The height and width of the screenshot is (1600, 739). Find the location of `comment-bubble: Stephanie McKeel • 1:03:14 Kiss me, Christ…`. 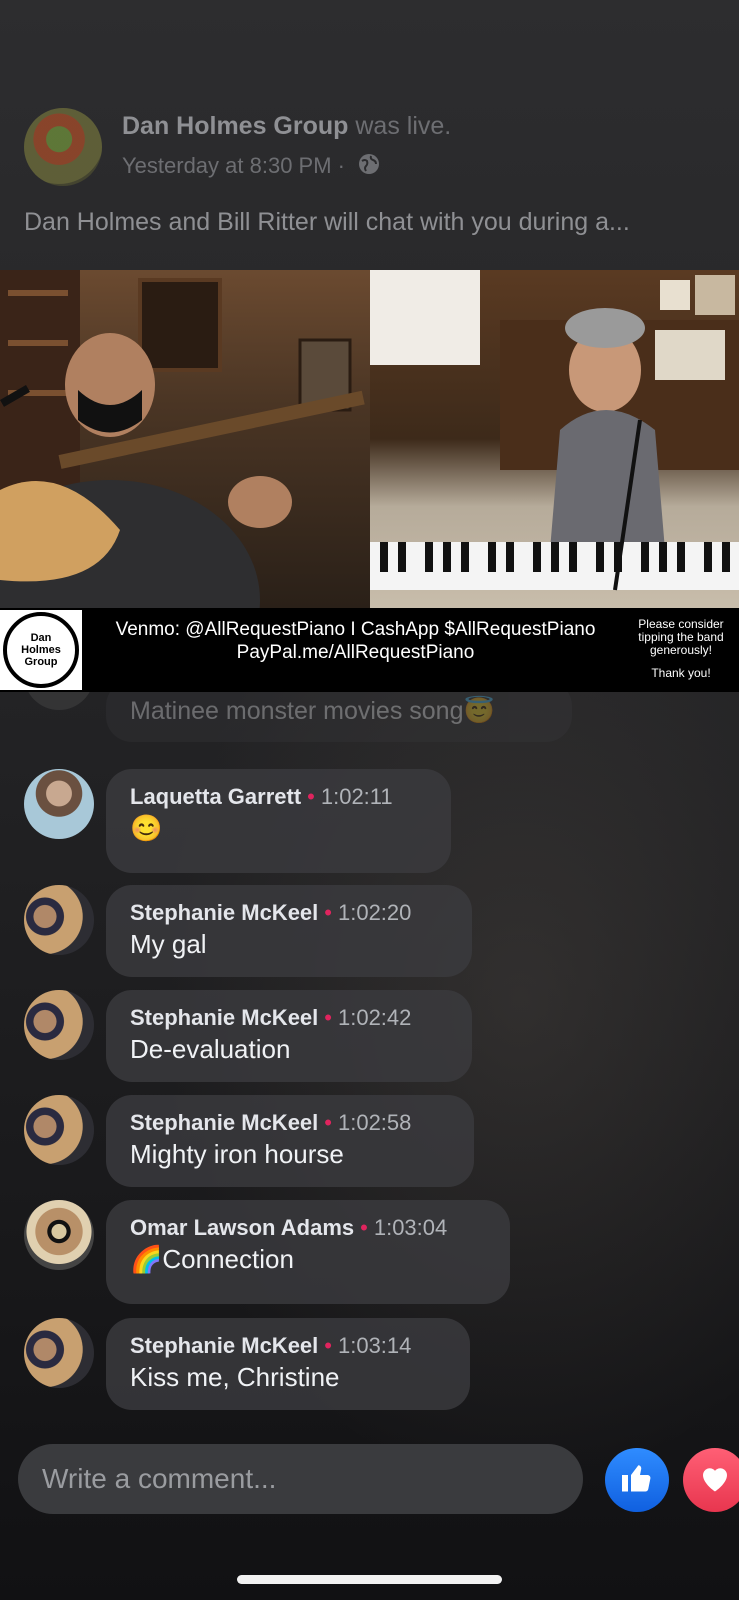

comment-bubble: Stephanie McKeel • 1:03:14 Kiss me, Christ… is located at coordinates (288, 1364).